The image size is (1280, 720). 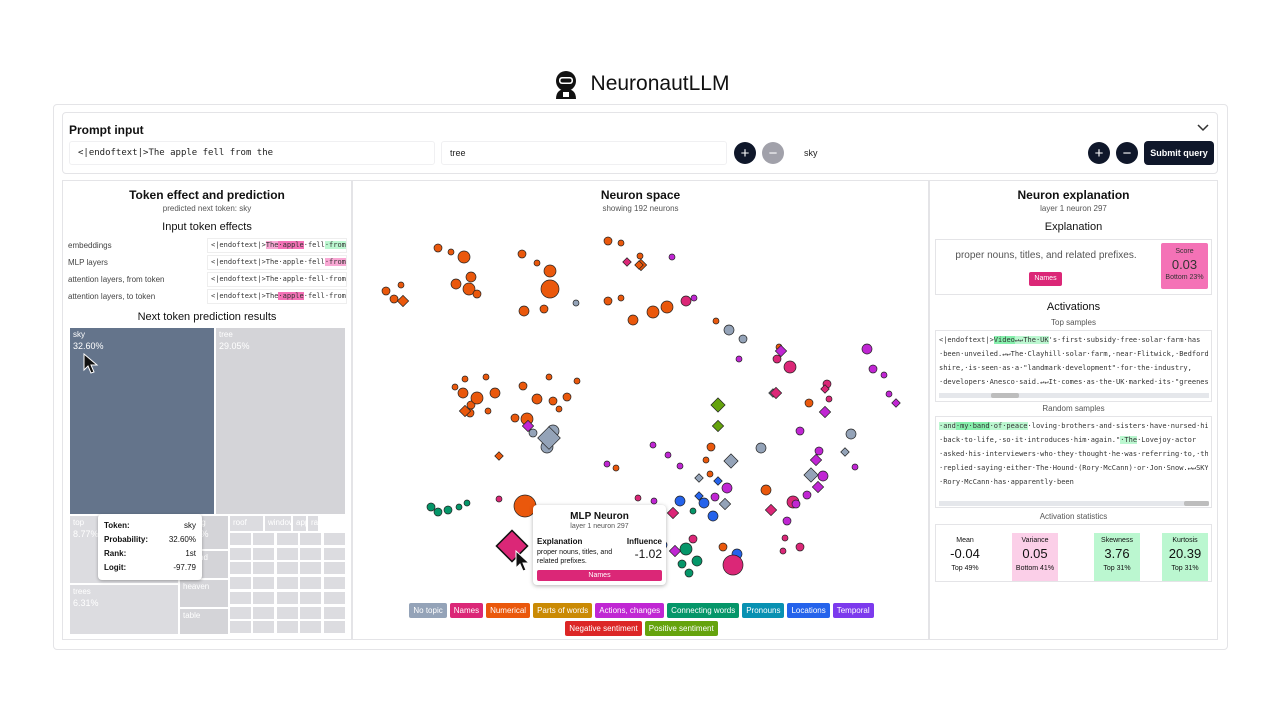 I want to click on legend-item: Actions, changes, so click(x=630, y=610).